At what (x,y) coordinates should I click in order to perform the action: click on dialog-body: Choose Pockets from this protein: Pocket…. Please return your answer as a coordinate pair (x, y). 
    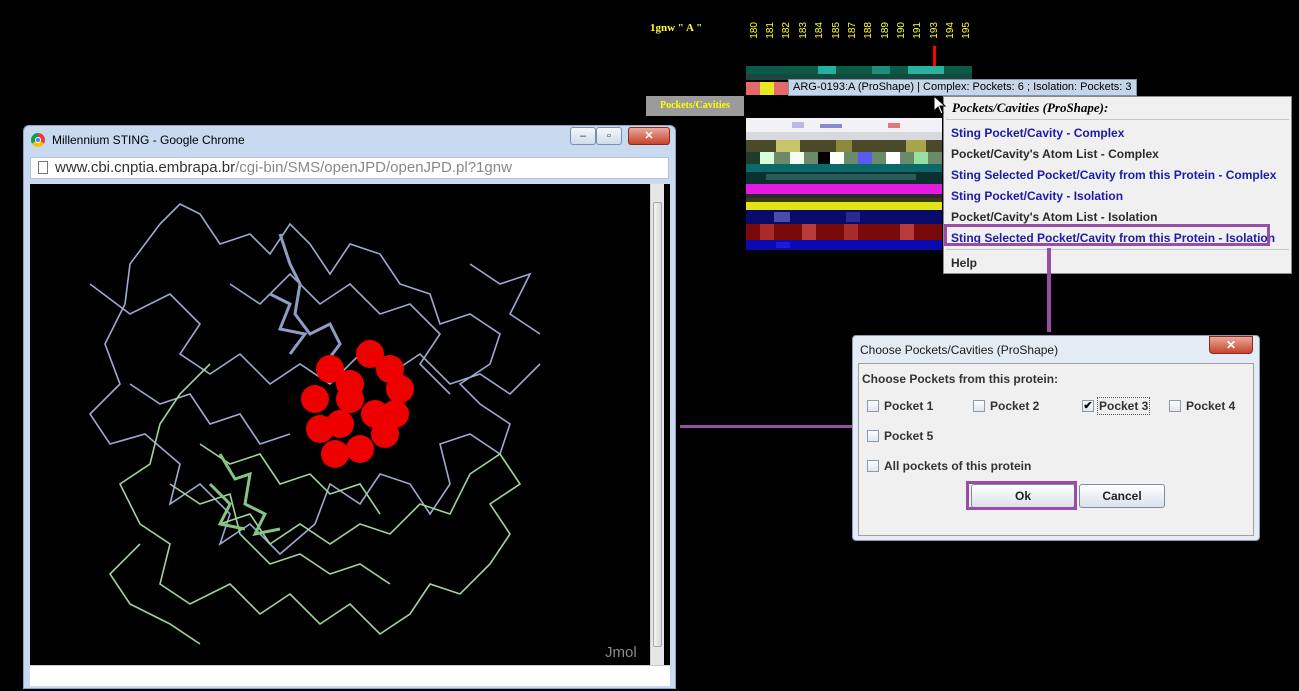
    Looking at the image, I should click on (1056, 449).